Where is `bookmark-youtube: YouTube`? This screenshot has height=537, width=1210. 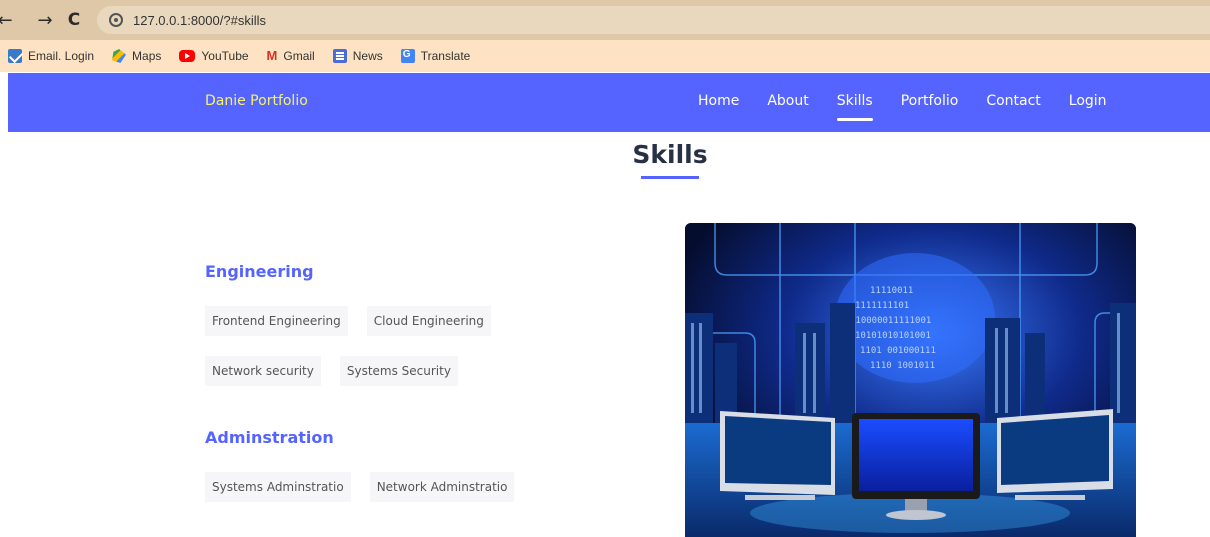
bookmark-youtube: YouTube is located at coordinates (214, 56).